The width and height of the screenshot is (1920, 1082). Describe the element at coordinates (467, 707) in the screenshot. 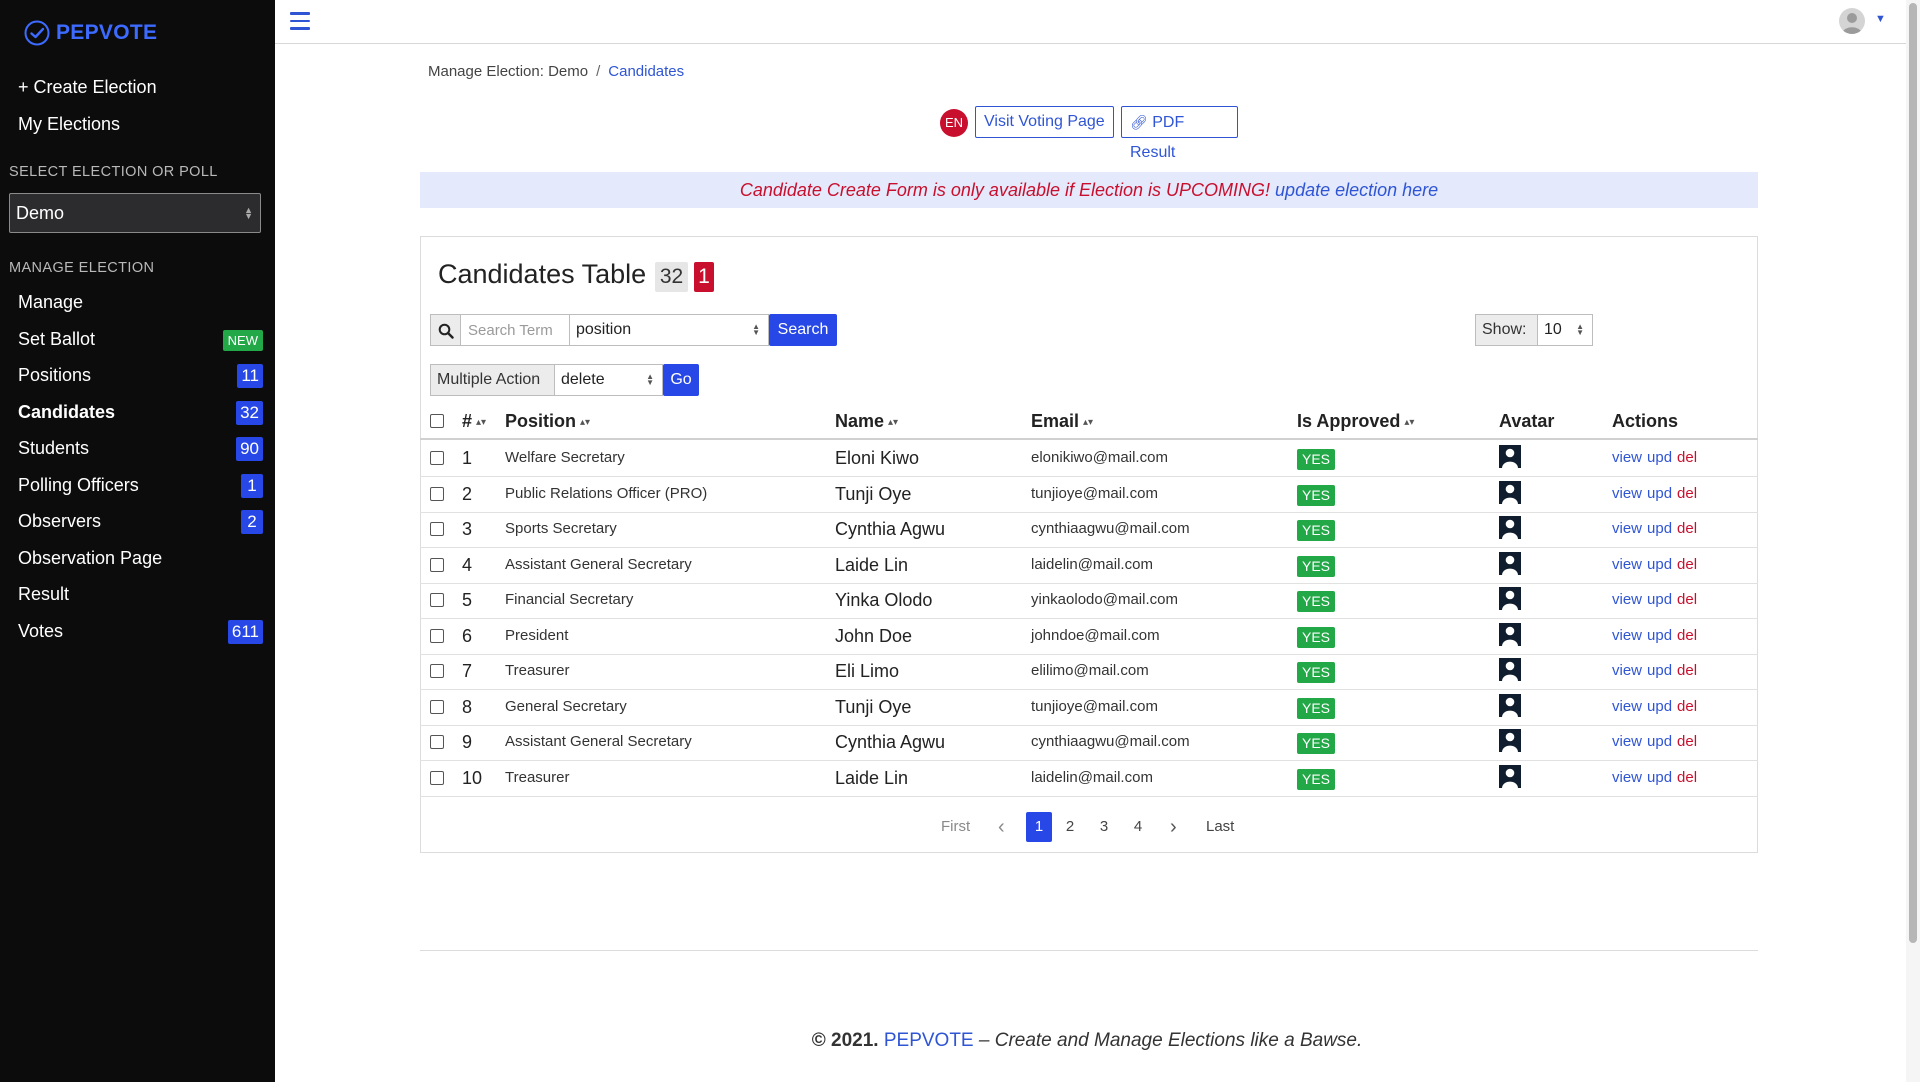

I see `row-number: 8` at that location.